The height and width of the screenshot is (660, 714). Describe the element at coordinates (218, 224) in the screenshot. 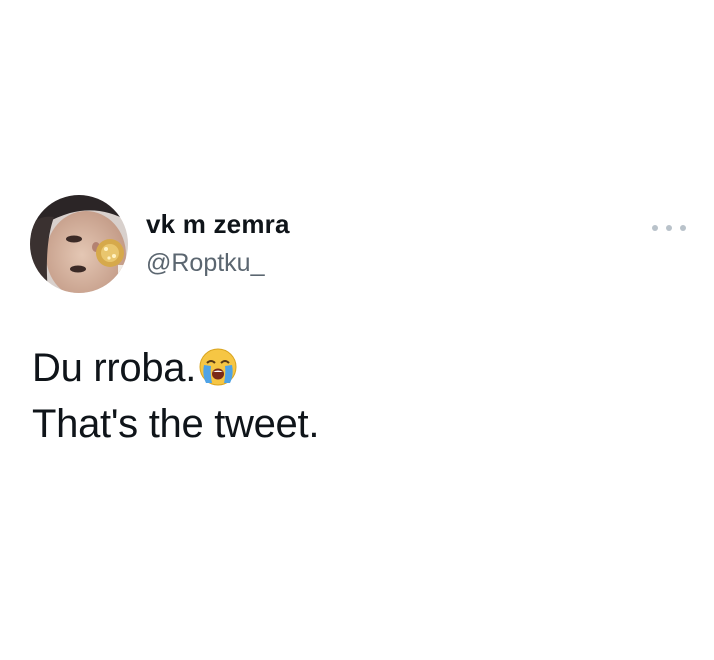

I see `author-display-name: vk m zemra` at that location.